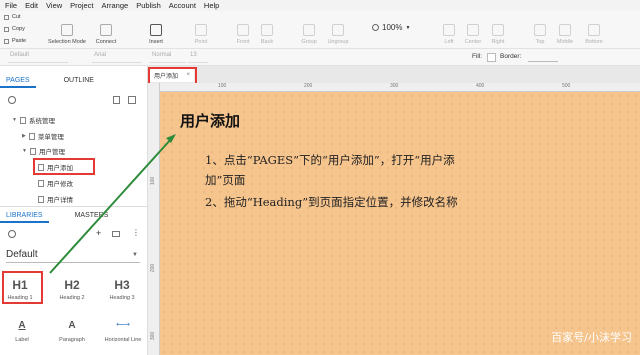  I want to click on arrow-line, so click(111, 205).